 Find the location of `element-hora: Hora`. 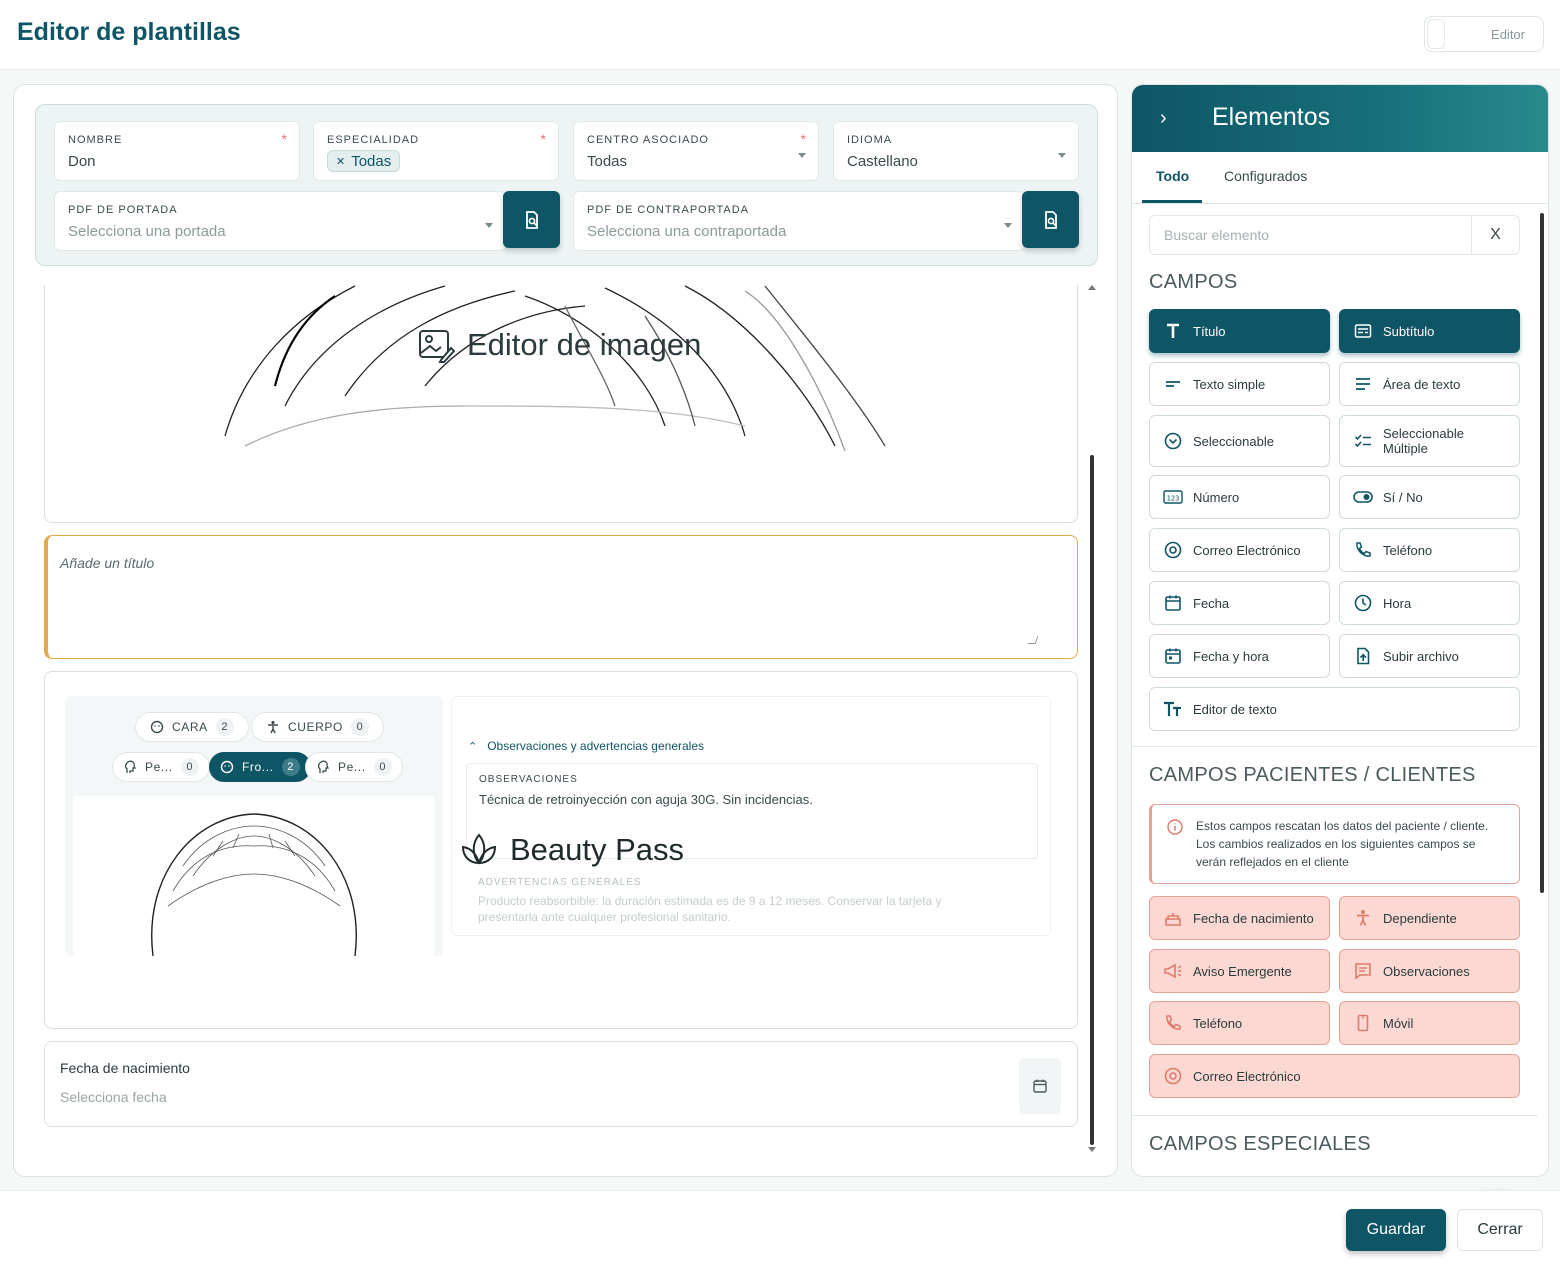

element-hora: Hora is located at coordinates (1429, 603).